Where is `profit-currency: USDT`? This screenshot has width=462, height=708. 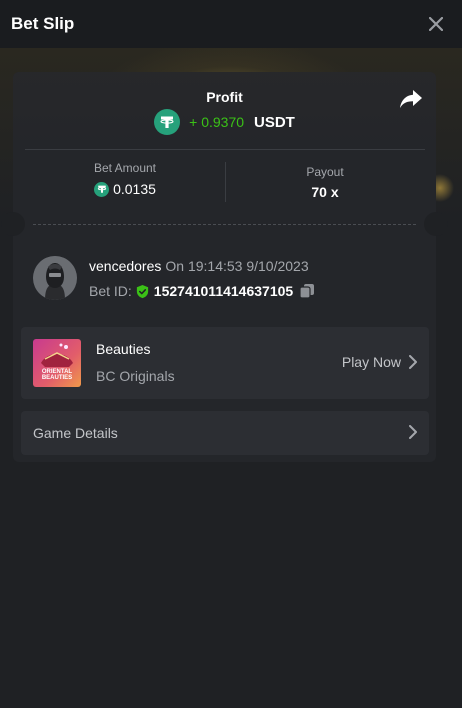
profit-currency: USDT is located at coordinates (274, 122).